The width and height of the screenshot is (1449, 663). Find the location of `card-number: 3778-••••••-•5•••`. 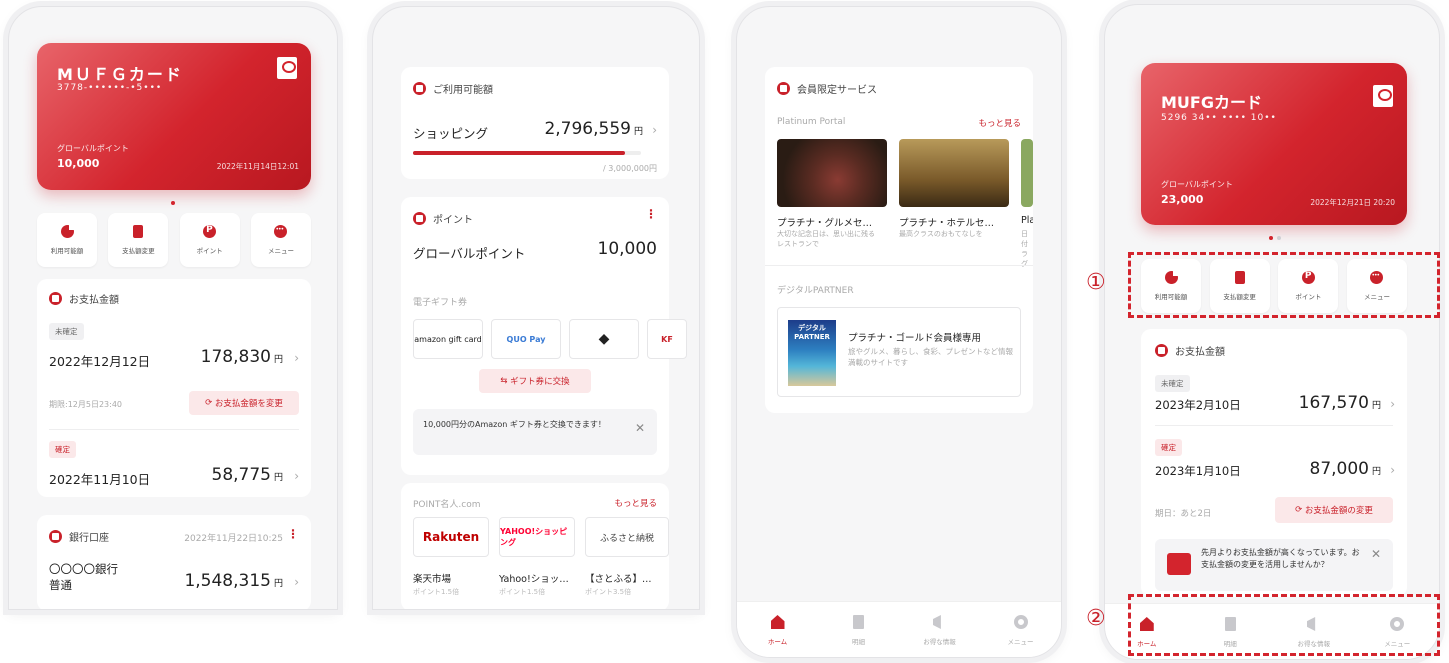

card-number: 3778-••••••-•5••• is located at coordinates (110, 88).